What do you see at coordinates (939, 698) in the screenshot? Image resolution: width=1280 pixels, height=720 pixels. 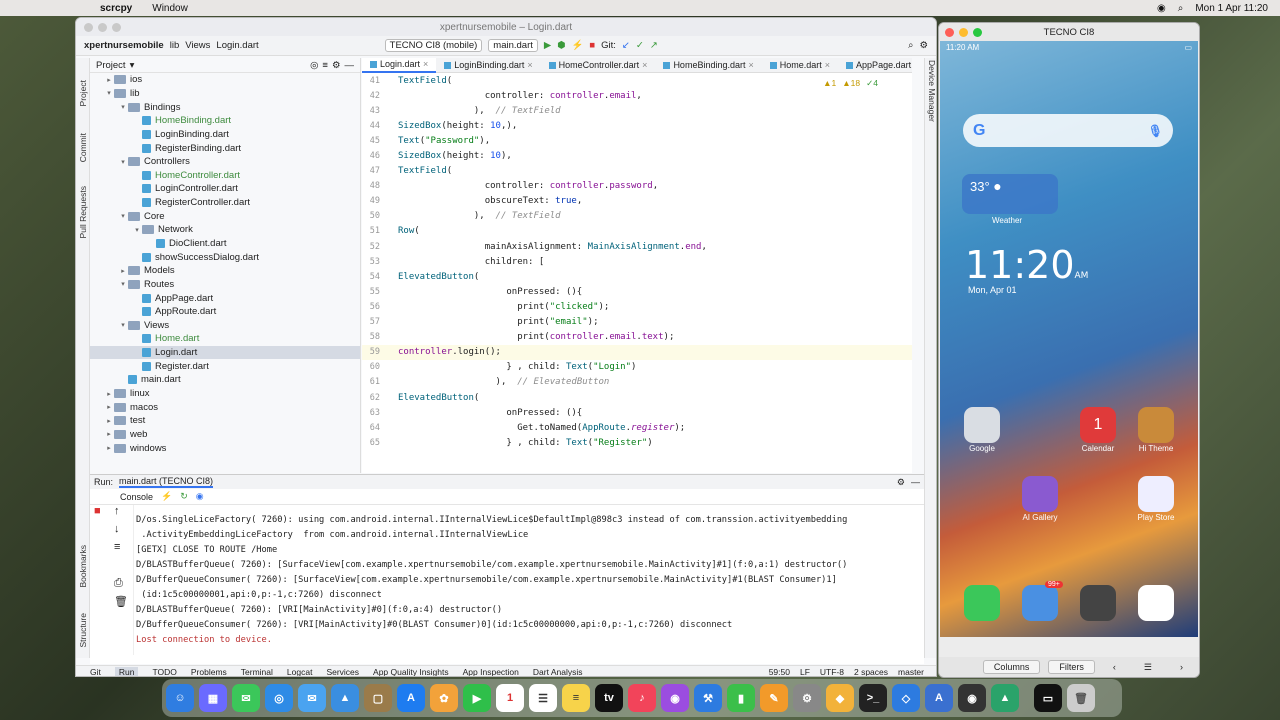 I see `xcode-icon: A` at bounding box center [939, 698].